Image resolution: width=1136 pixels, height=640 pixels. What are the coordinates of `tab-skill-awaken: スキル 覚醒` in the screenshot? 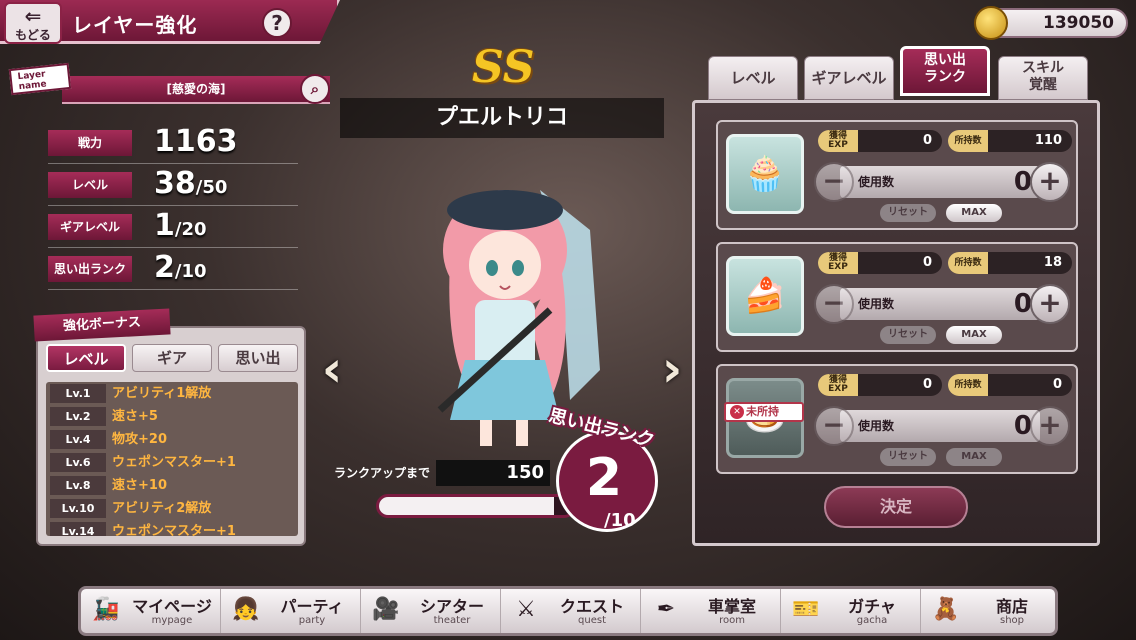 It's located at (1043, 78).